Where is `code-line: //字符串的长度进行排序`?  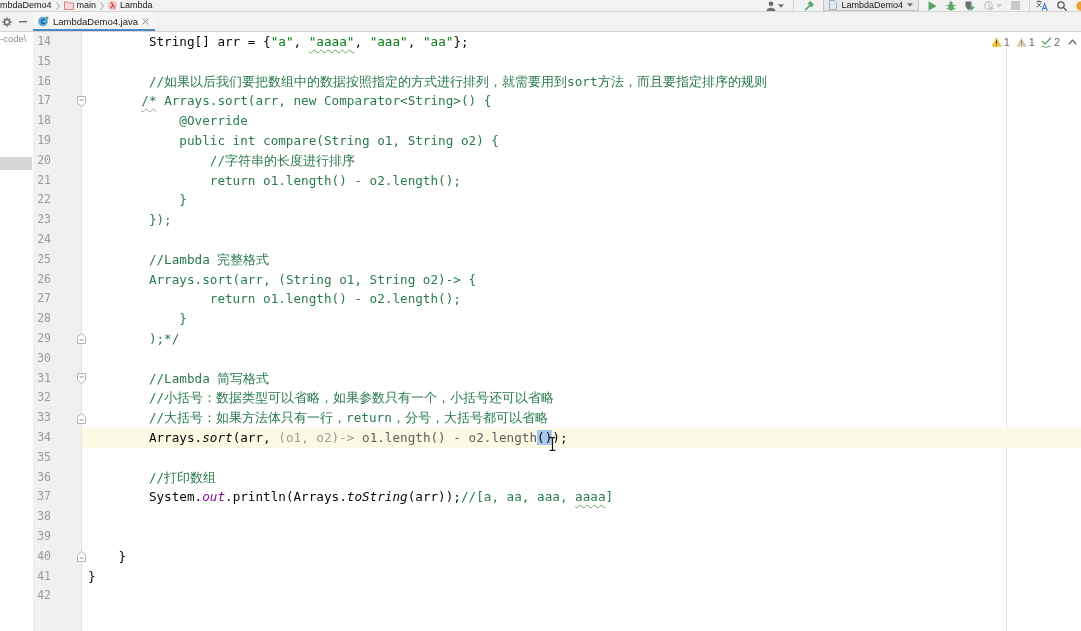 code-line: //字符串的长度进行排序 is located at coordinates (282, 160).